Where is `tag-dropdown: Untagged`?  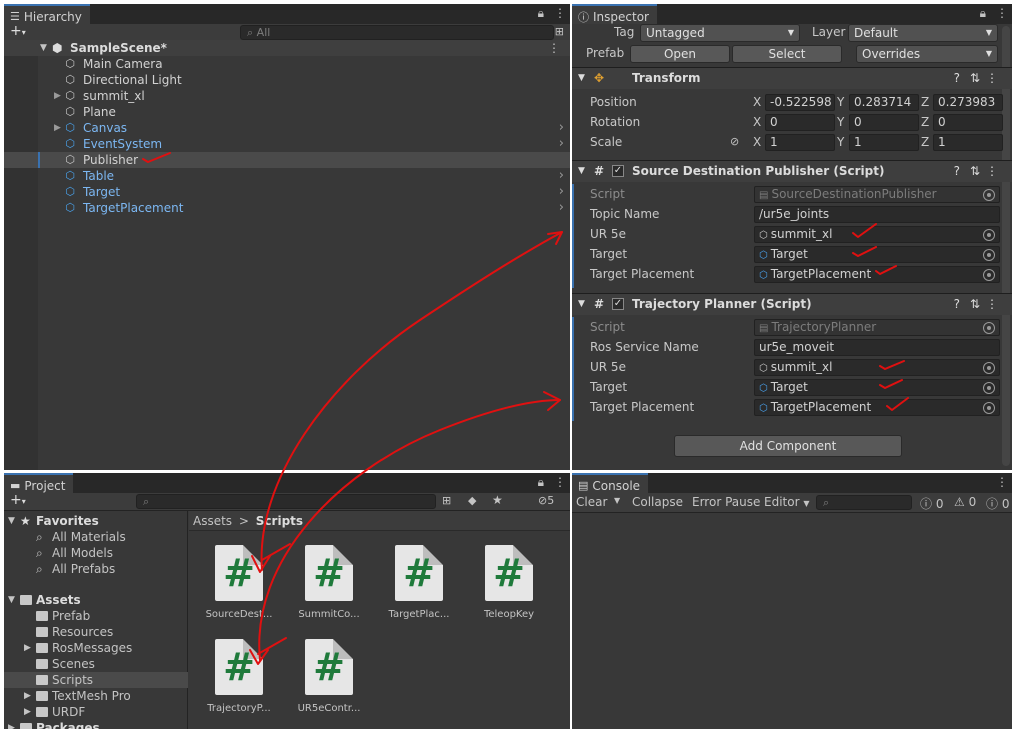
tag-dropdown: Untagged is located at coordinates (720, 33).